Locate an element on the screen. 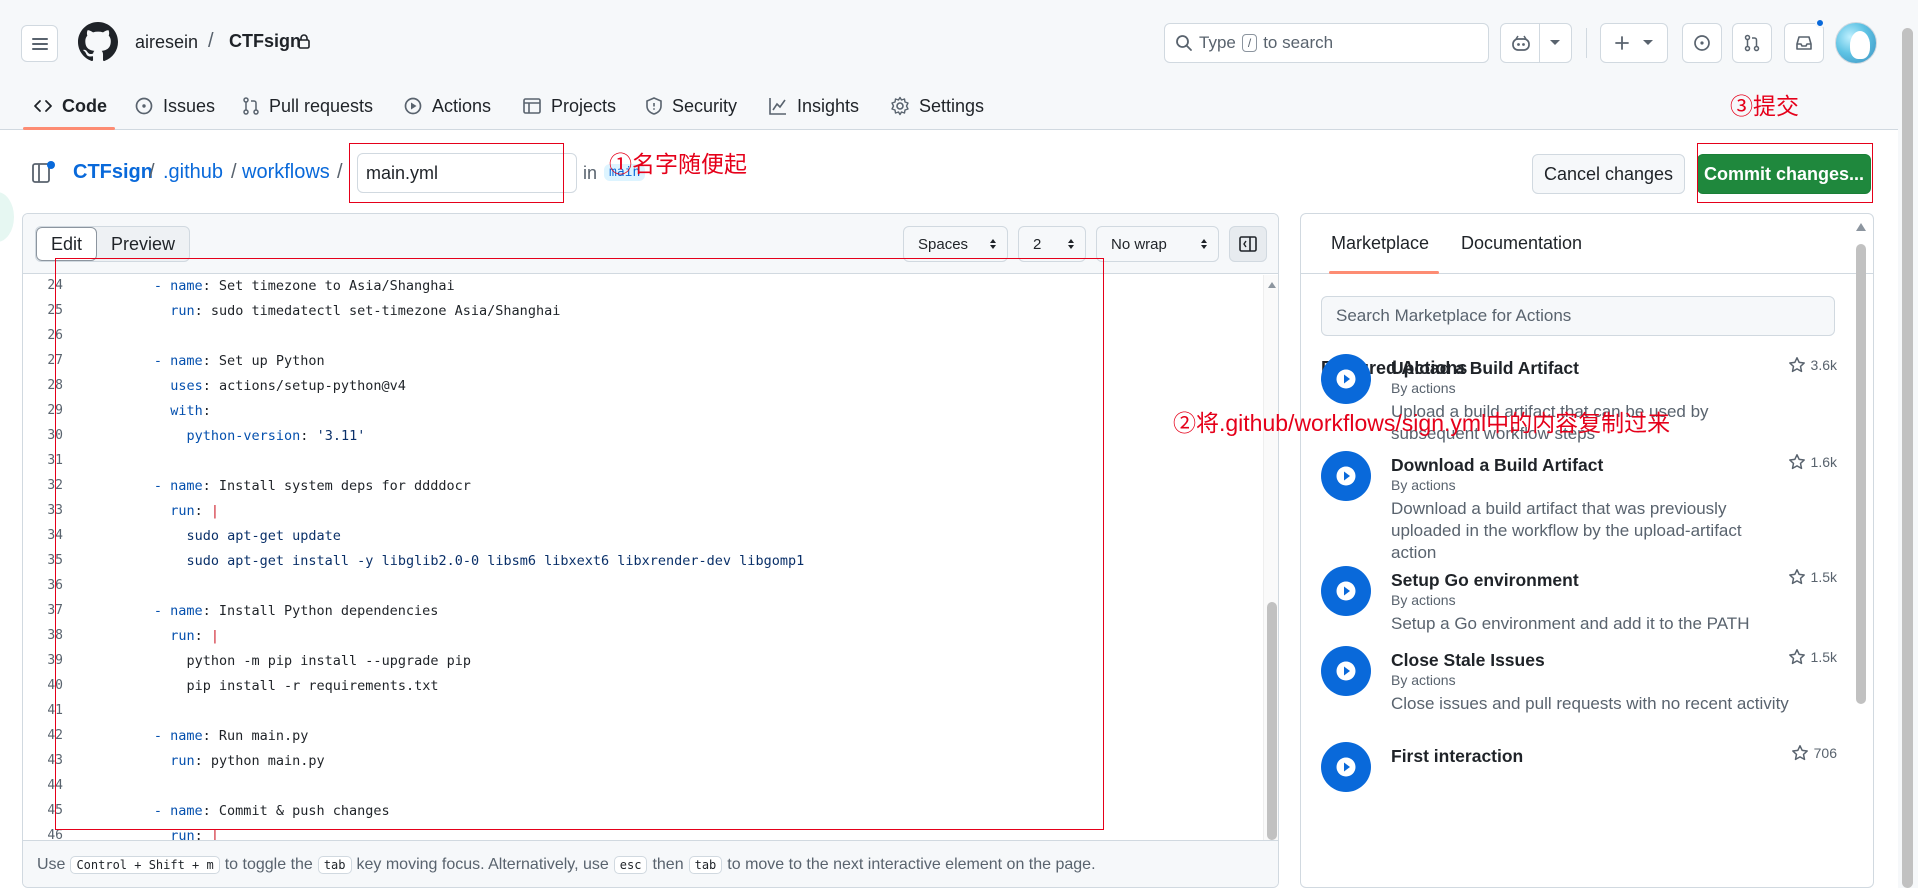 The height and width of the screenshot is (888, 1918). footer-text: Use is located at coordinates (51, 864).